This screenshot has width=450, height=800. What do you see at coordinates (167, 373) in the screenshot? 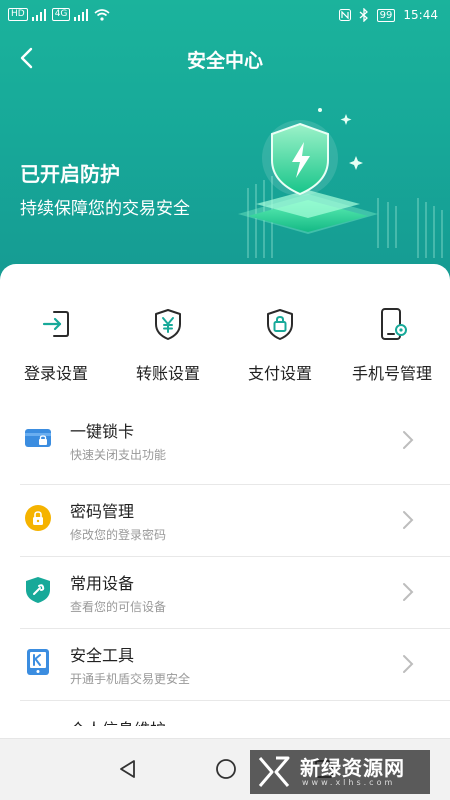
I see `quick-transfer-label: 转账设置` at bounding box center [167, 373].